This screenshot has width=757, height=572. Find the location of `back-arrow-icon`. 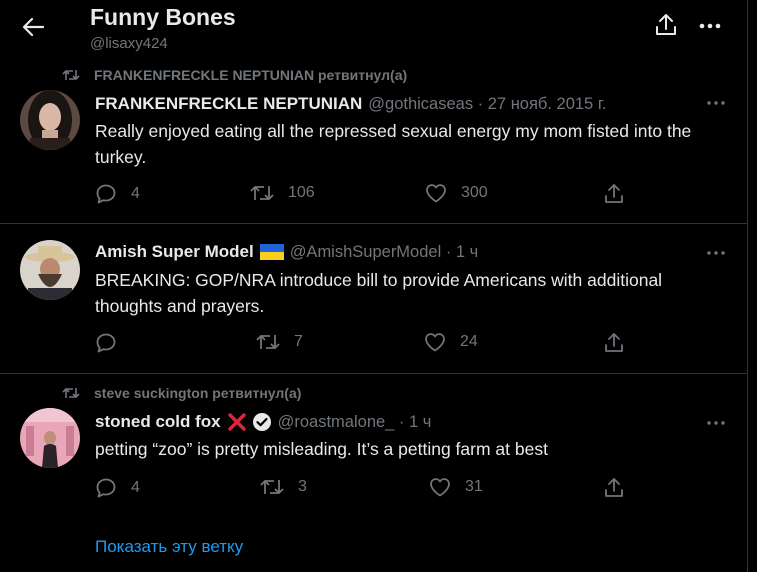

back-arrow-icon is located at coordinates (33, 27).